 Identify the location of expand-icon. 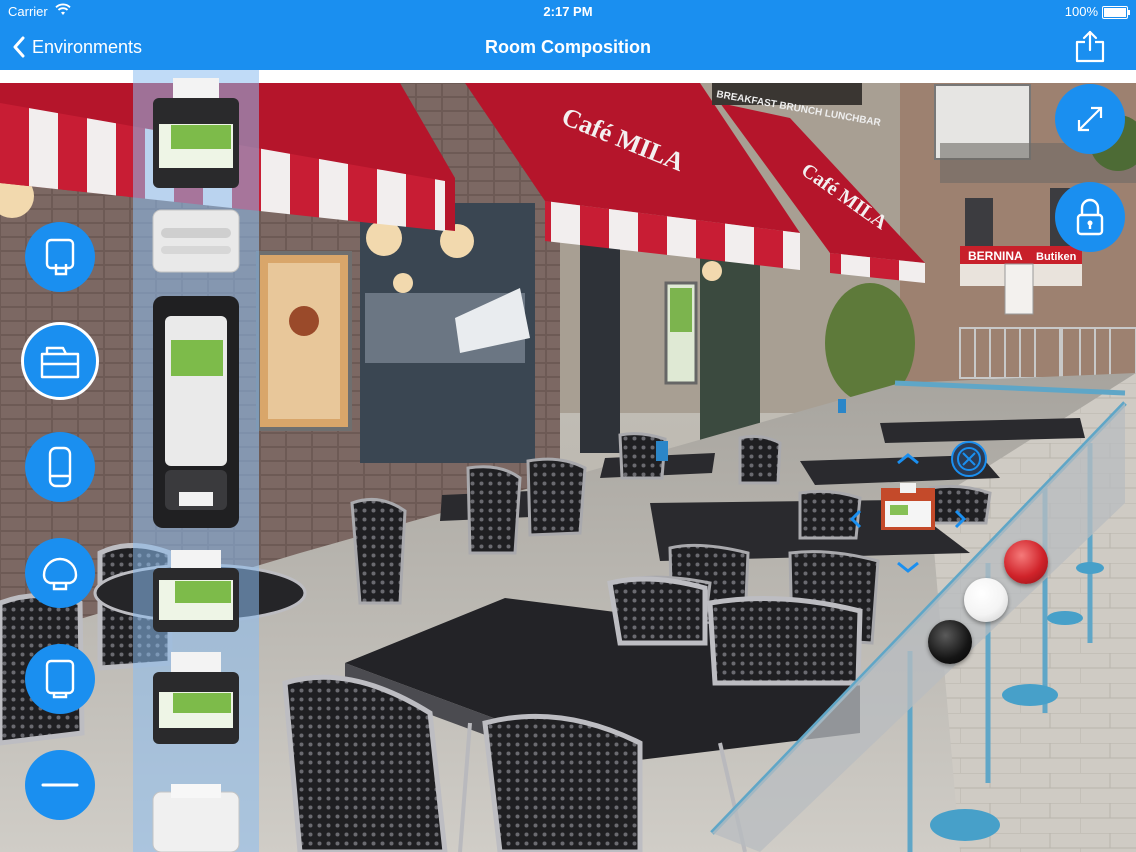
(1090, 119).